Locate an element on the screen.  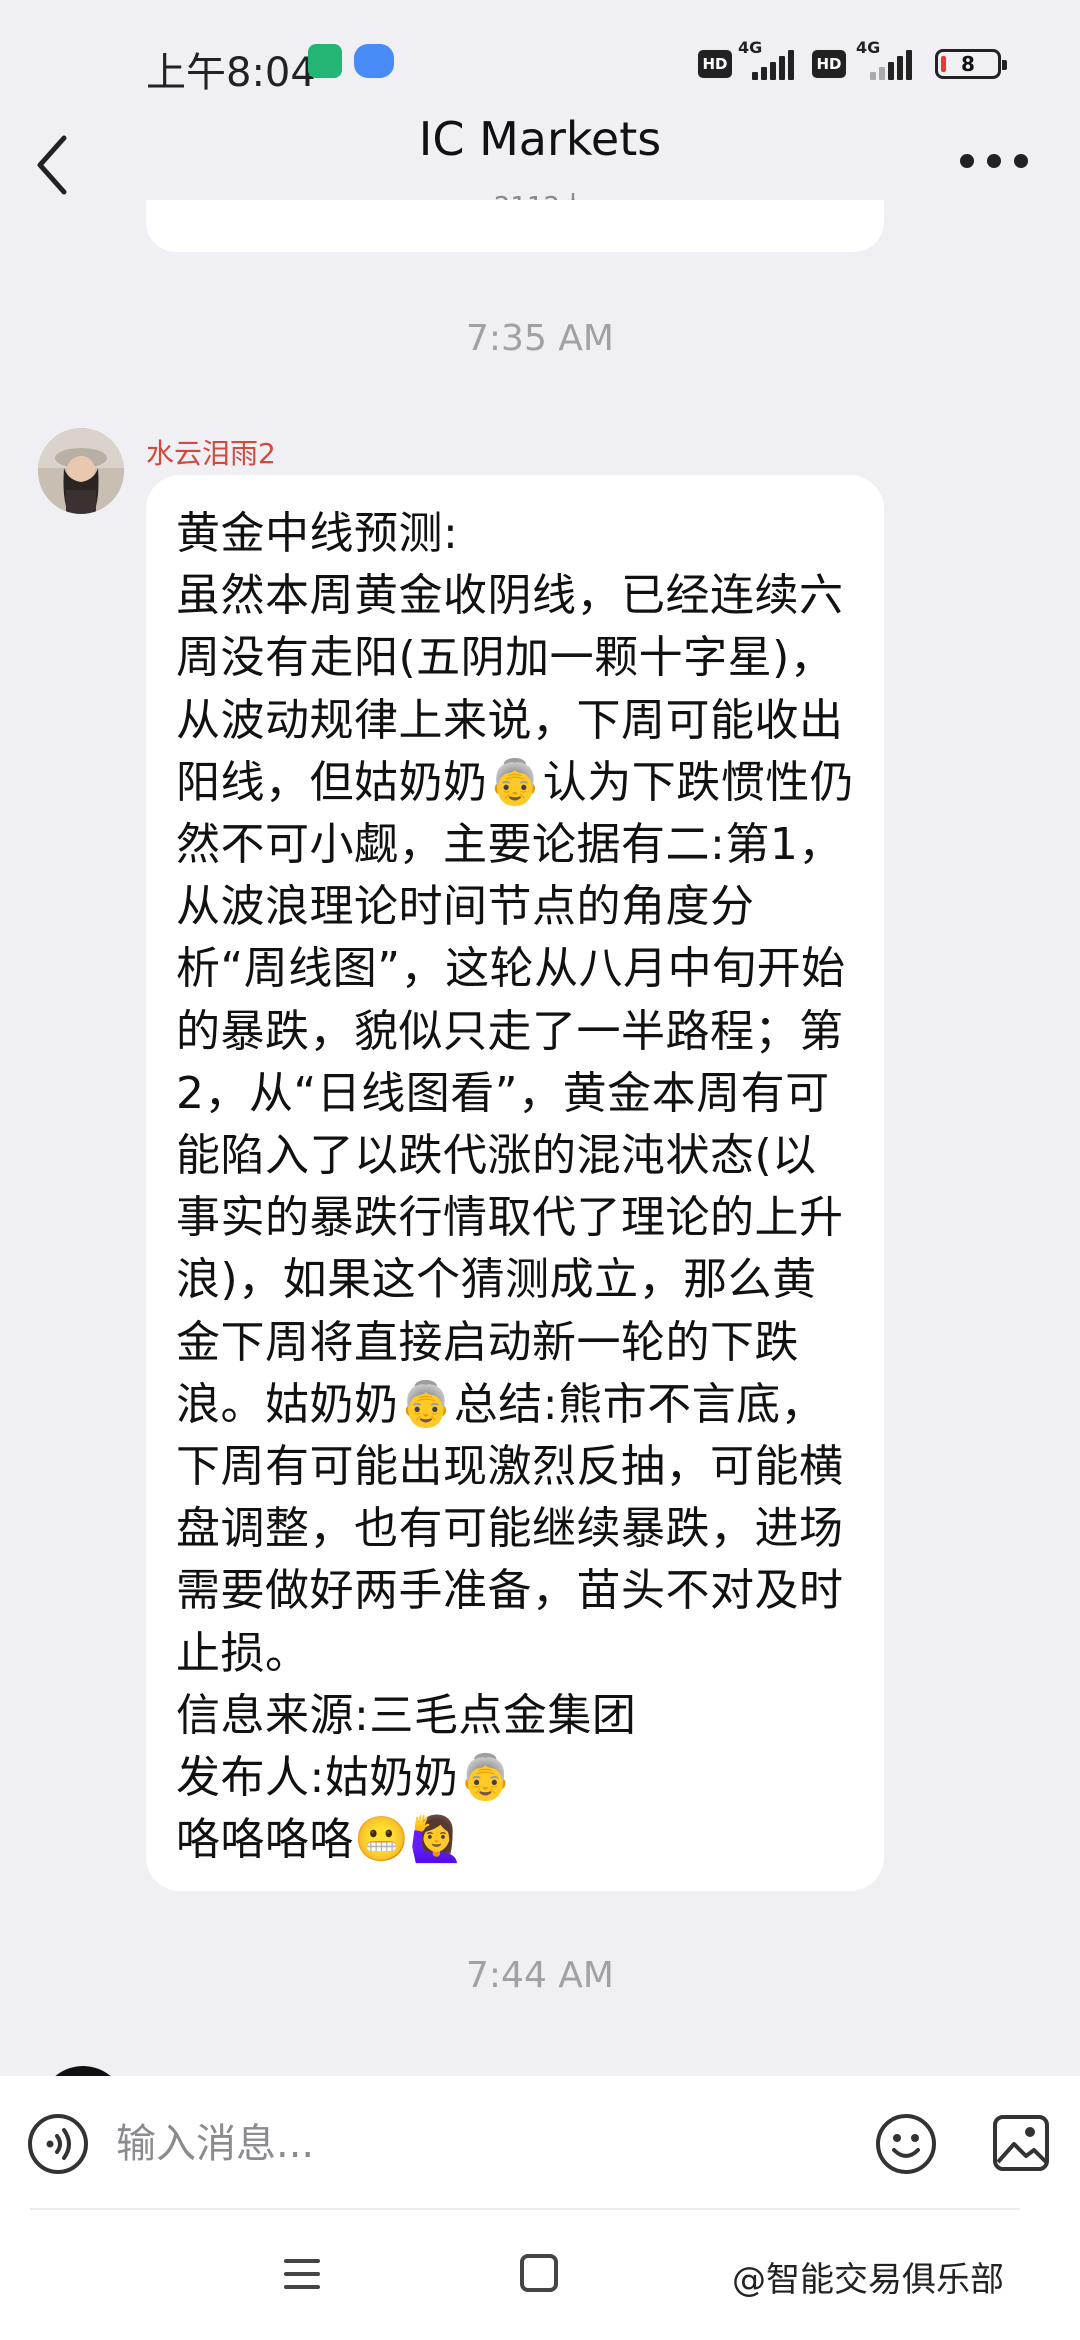
message-input is located at coordinates (476, 2144).